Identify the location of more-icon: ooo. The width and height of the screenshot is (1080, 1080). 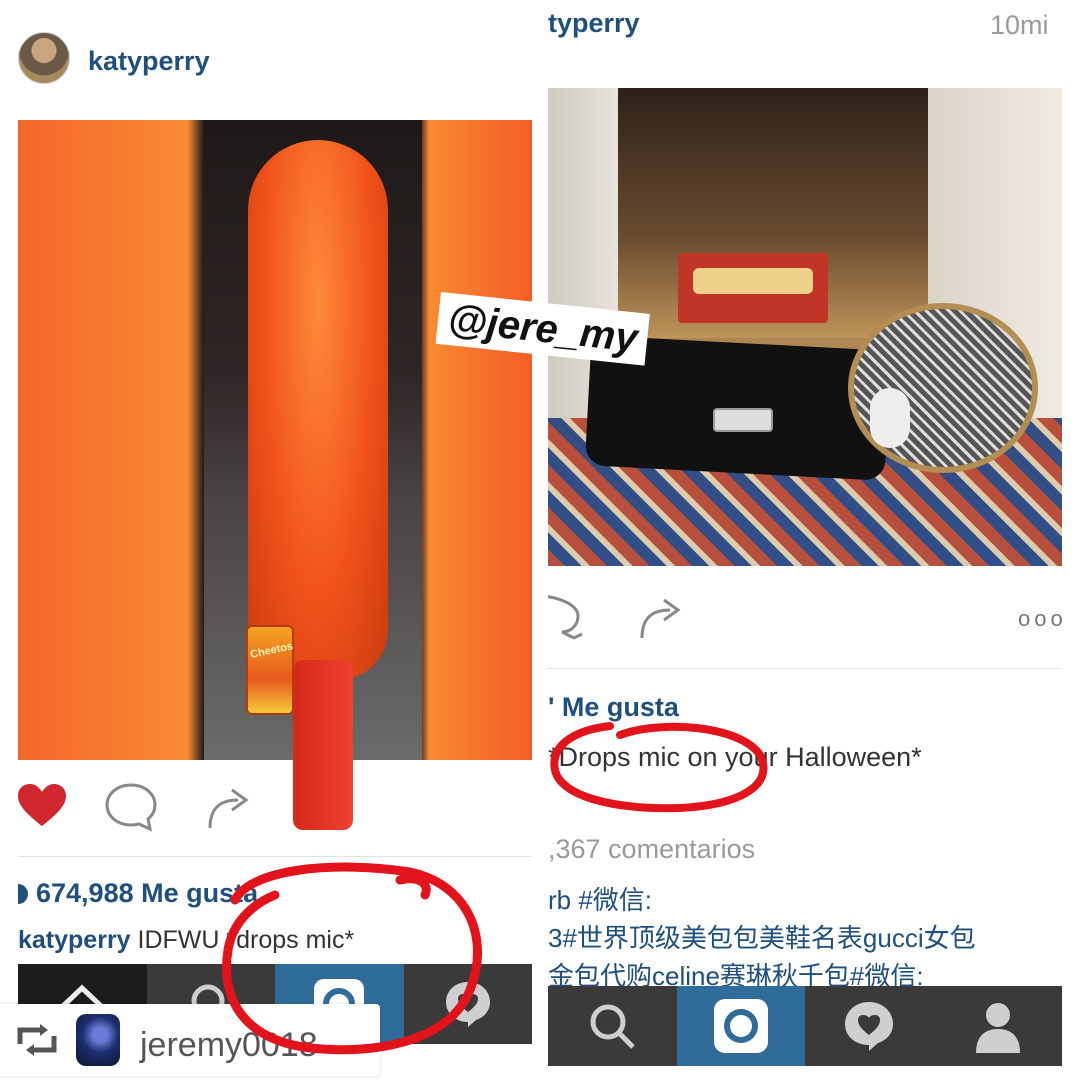
(1042, 619).